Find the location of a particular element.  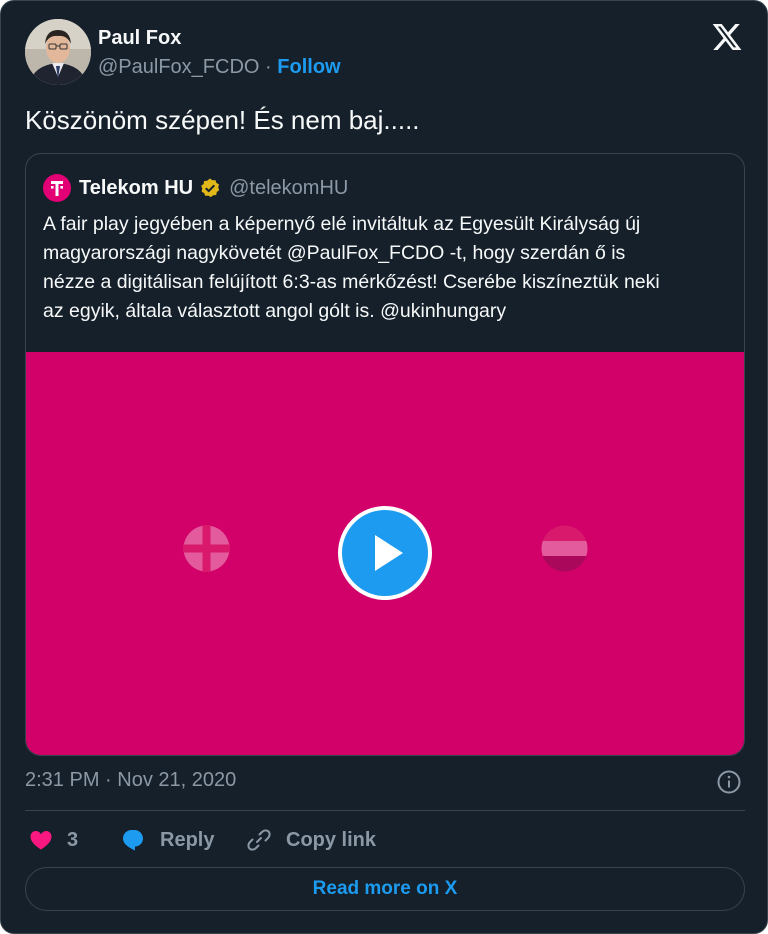

divider is located at coordinates (385, 810).